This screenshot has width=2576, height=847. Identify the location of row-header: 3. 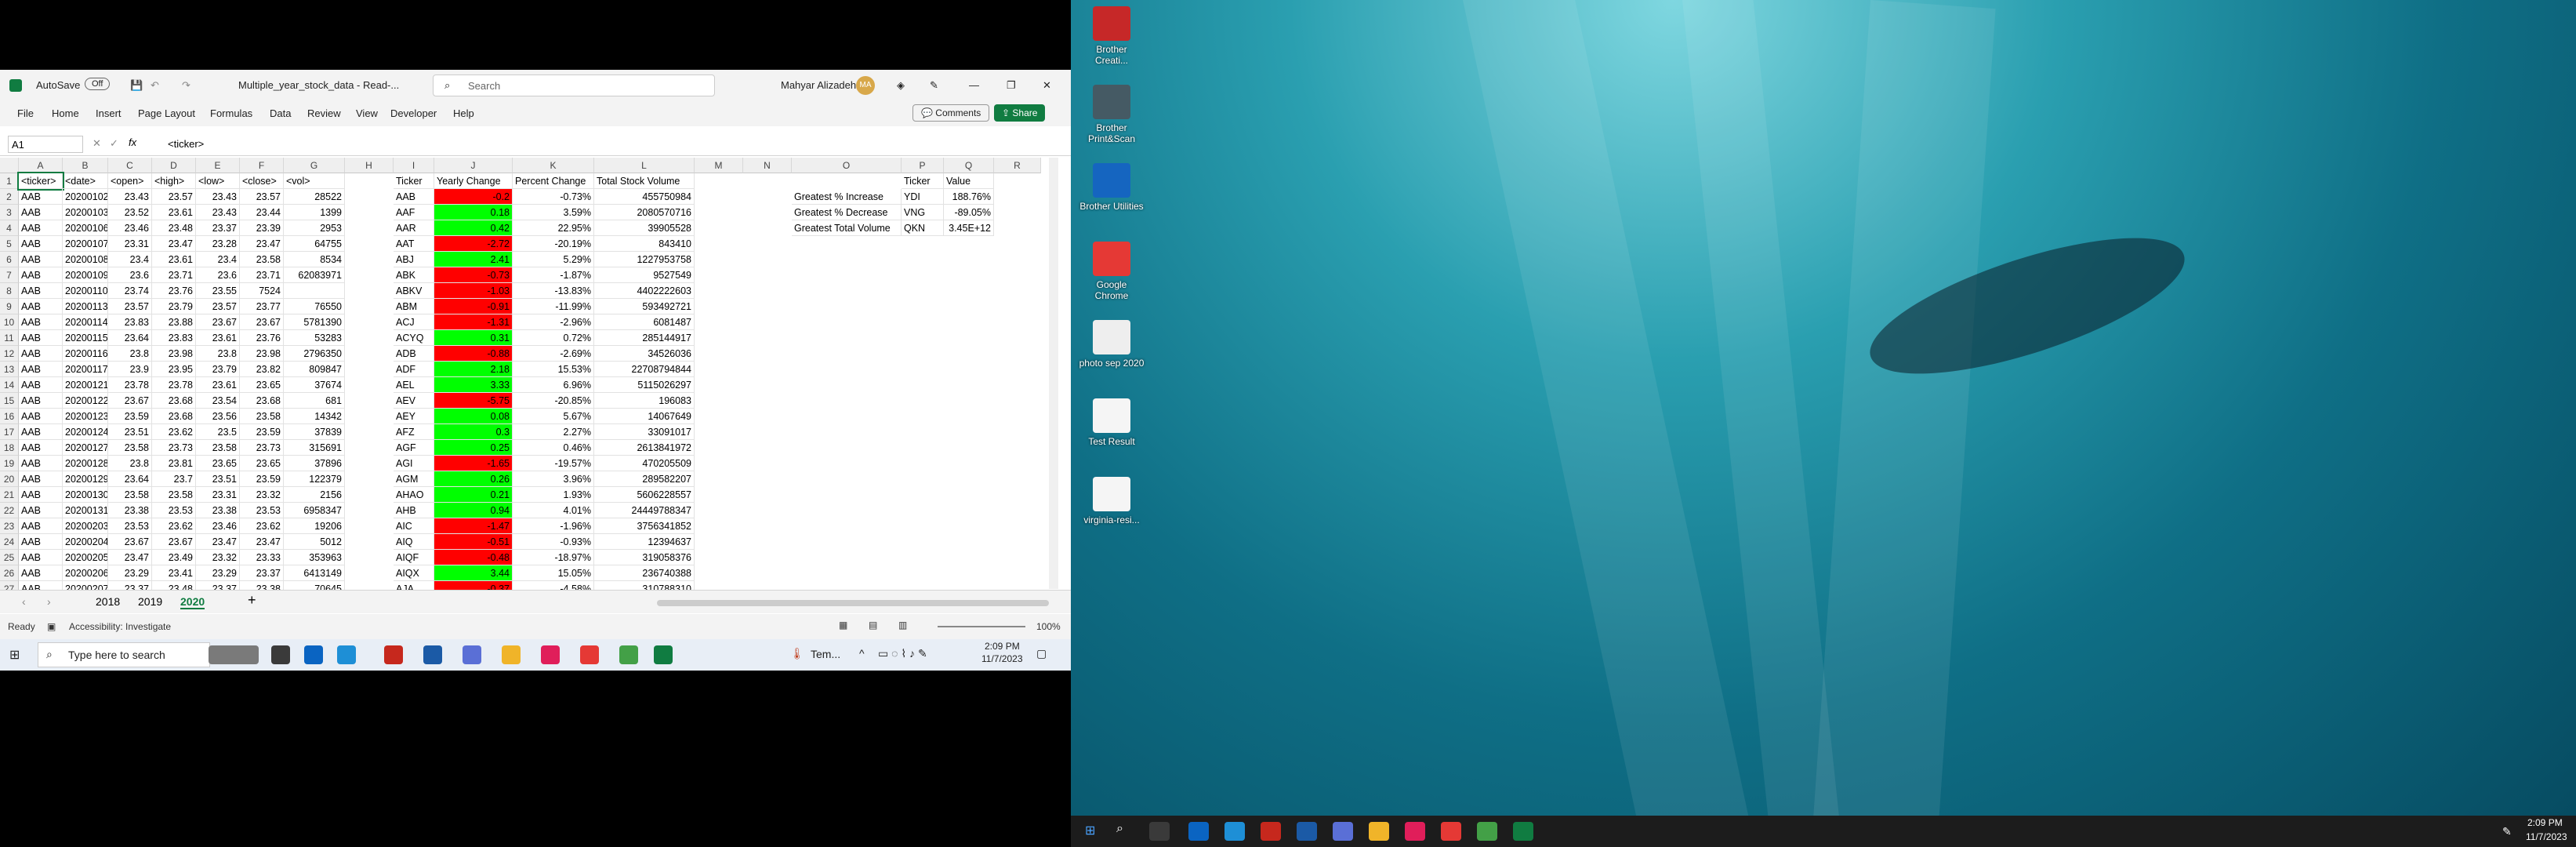
(10, 212).